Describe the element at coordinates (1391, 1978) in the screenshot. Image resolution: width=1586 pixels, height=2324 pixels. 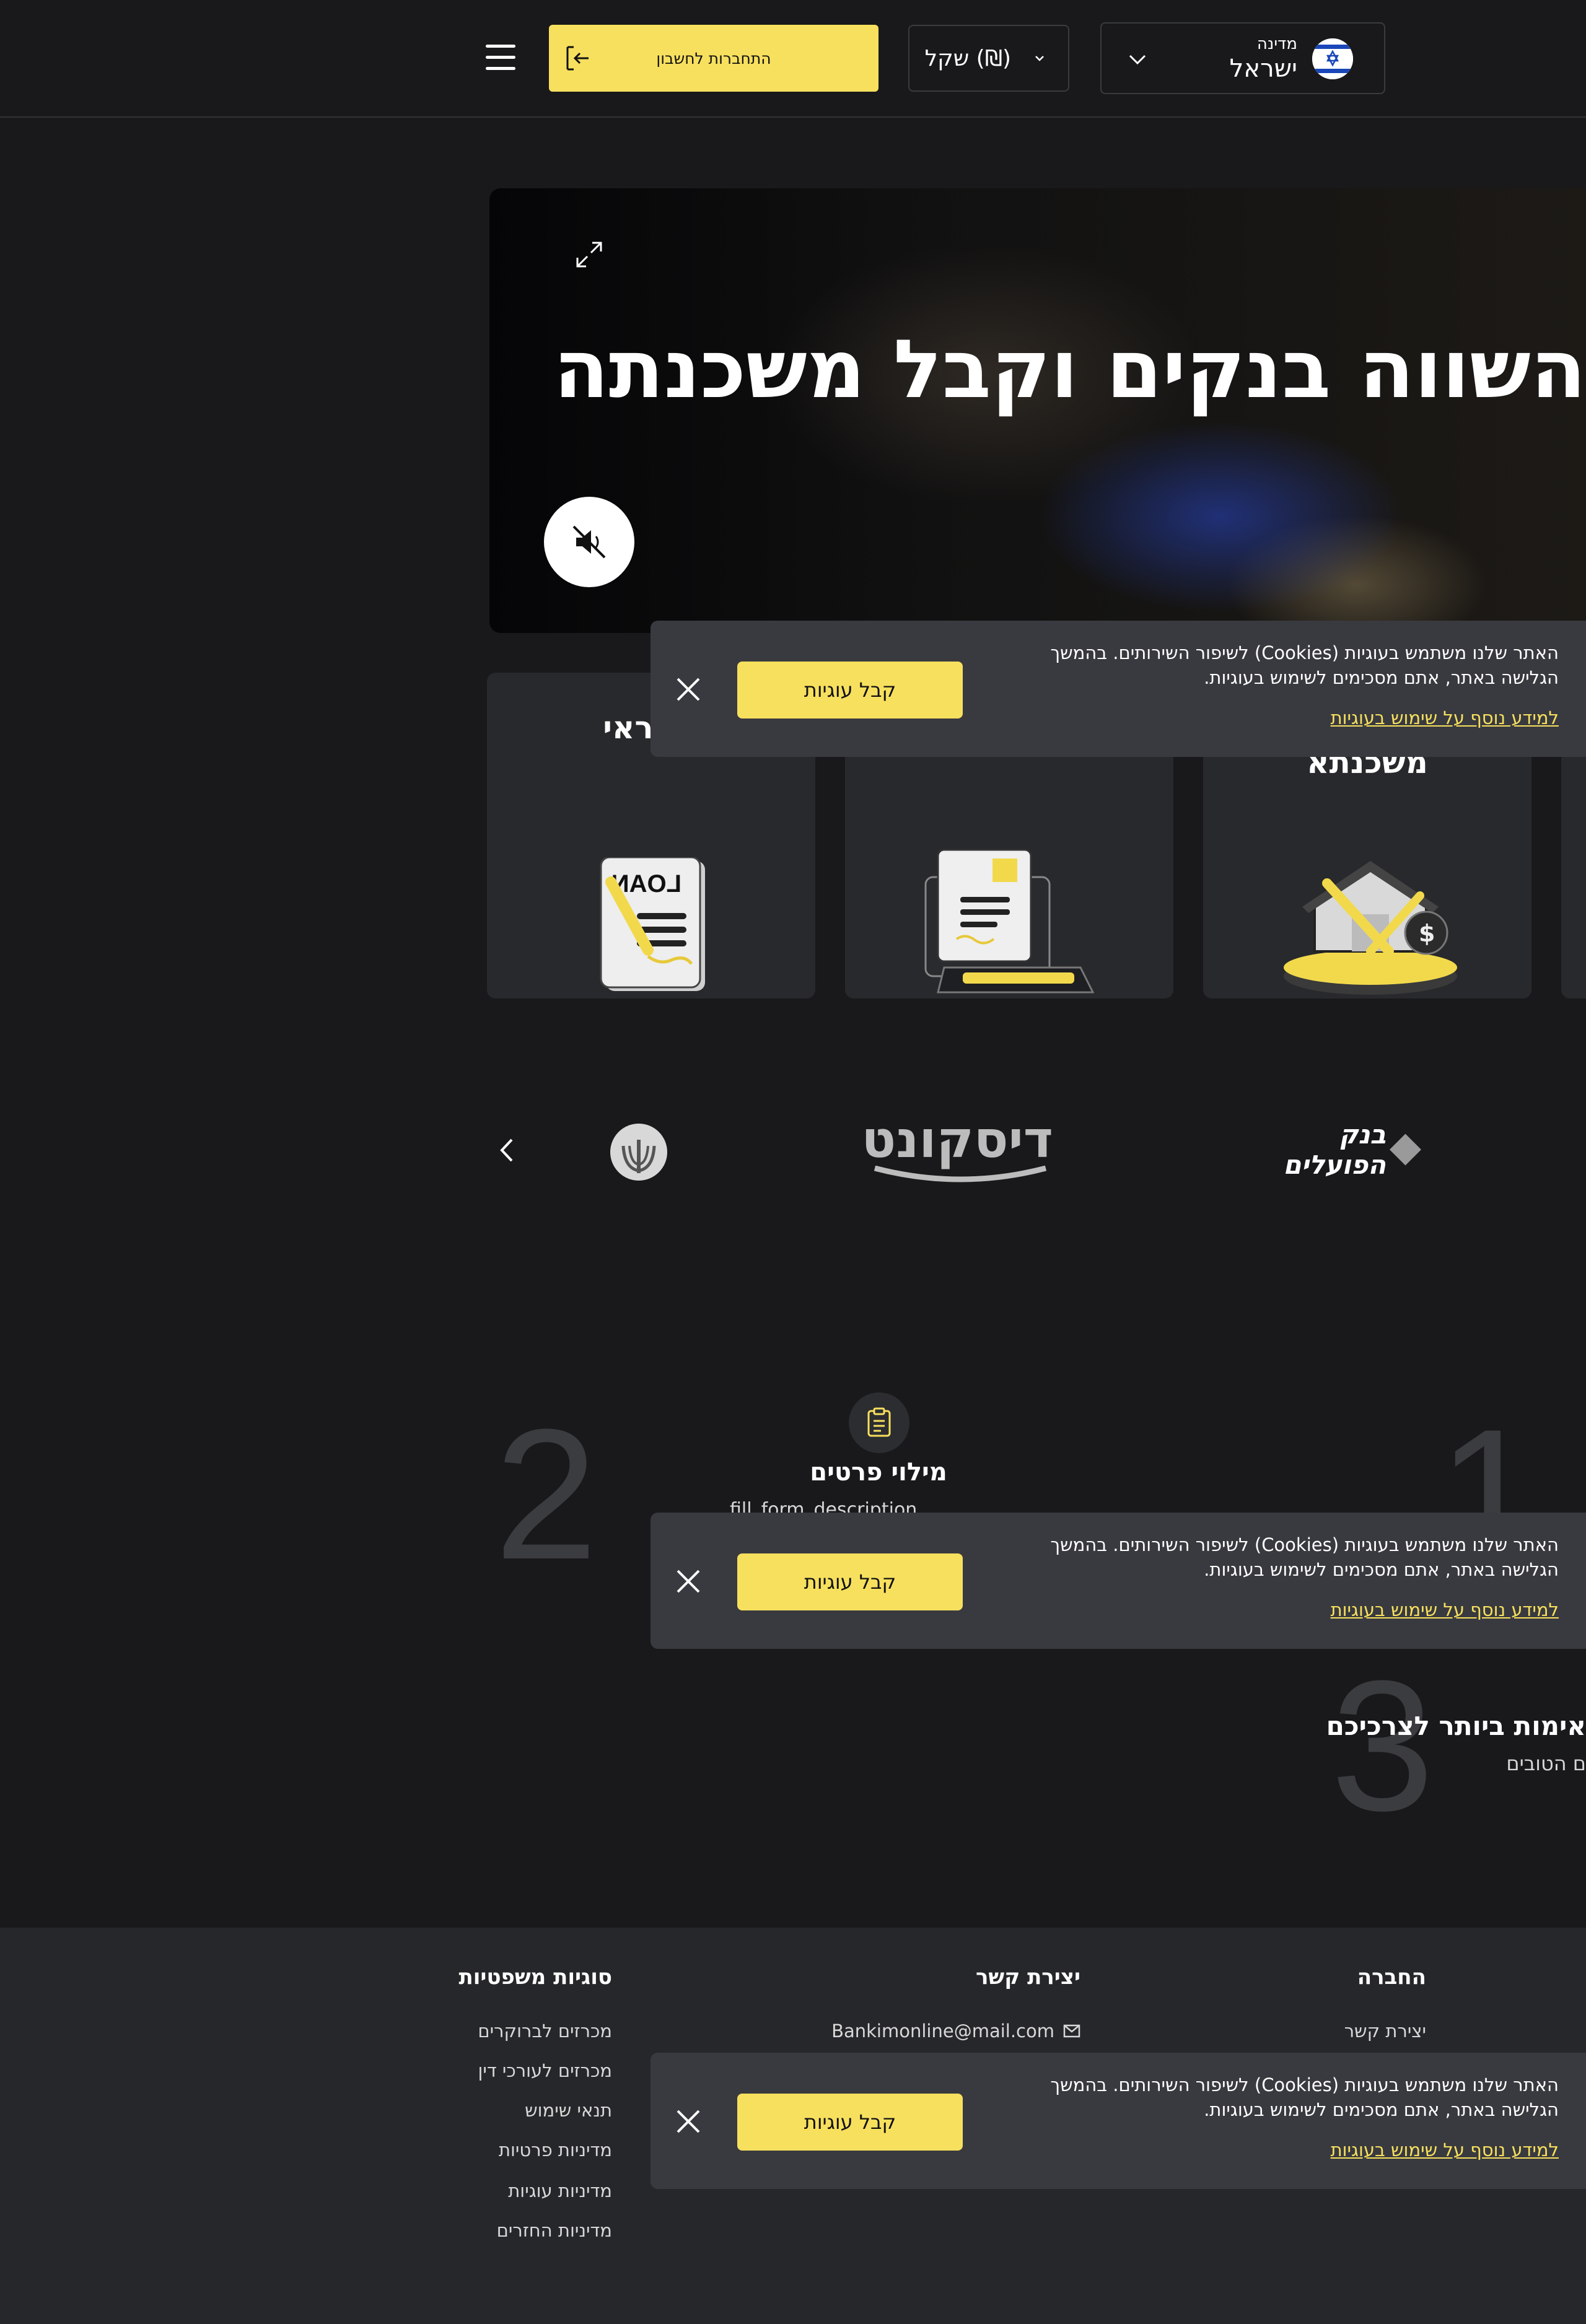
I see `footer-heading-company: החברה` at that location.